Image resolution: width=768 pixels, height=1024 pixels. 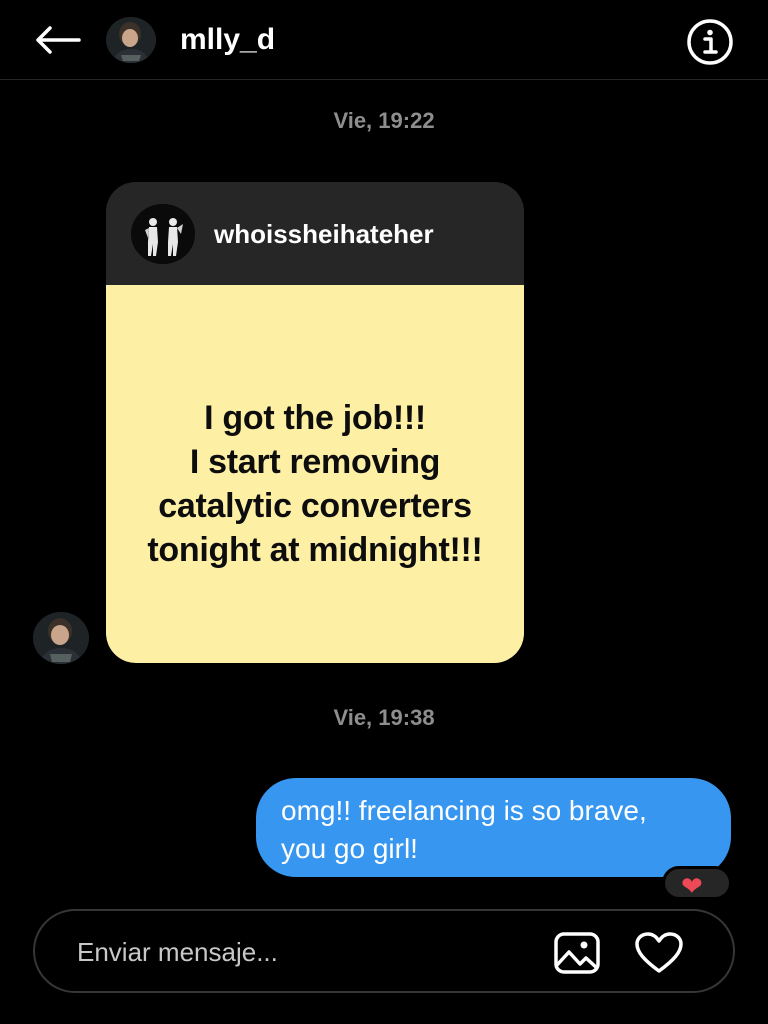 What do you see at coordinates (315, 462) in the screenshot?
I see `post-text-line: I start removing` at bounding box center [315, 462].